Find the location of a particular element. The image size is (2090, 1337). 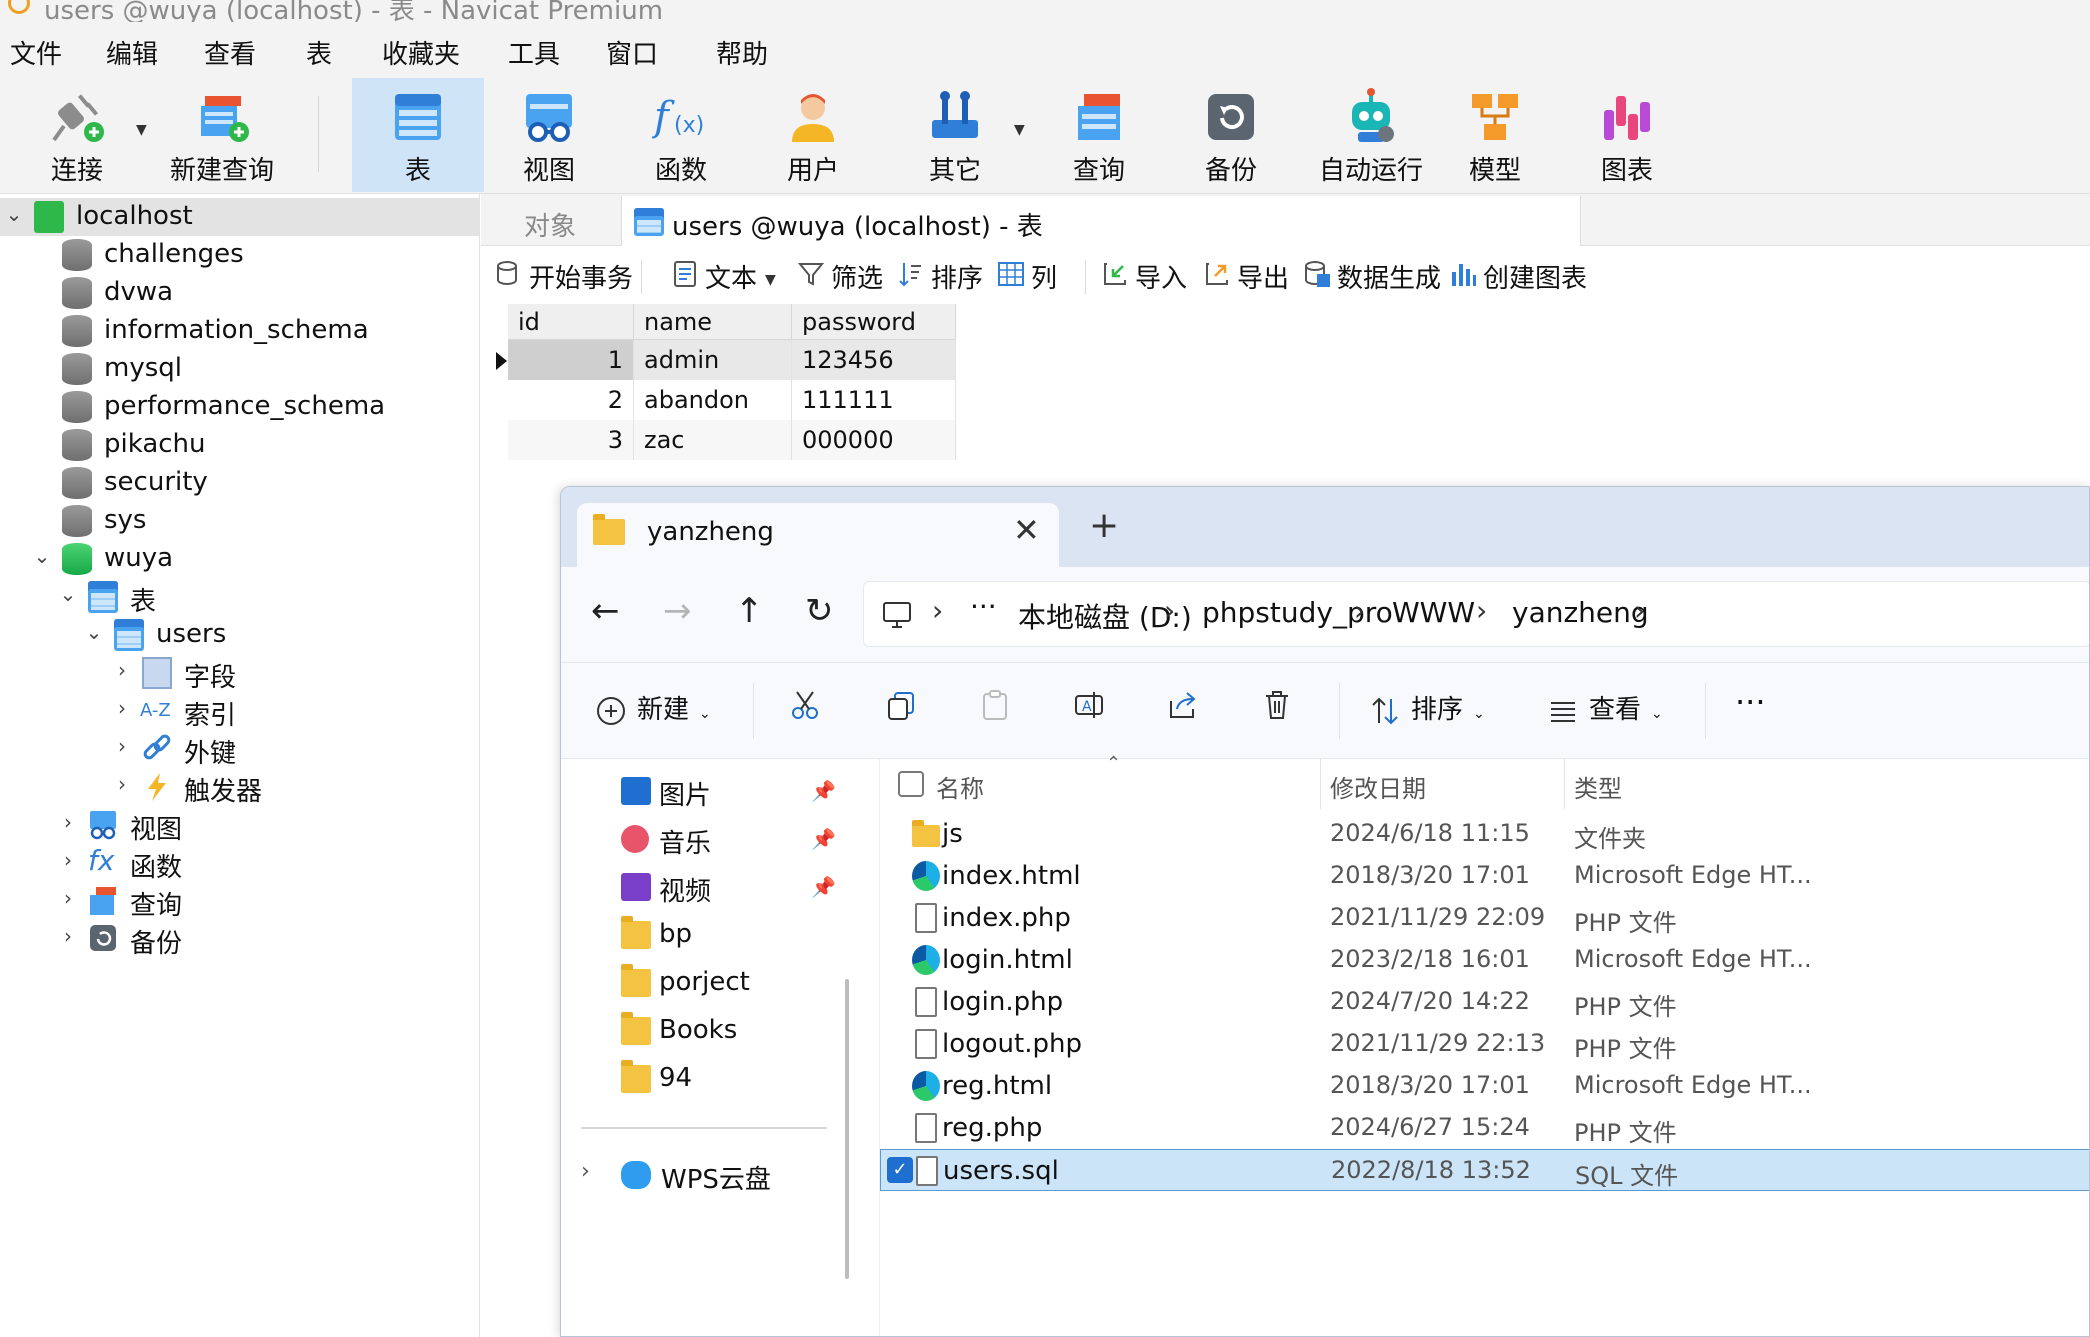

tab-users-table: users @wuya (localhost) - 表 is located at coordinates (1101, 221).